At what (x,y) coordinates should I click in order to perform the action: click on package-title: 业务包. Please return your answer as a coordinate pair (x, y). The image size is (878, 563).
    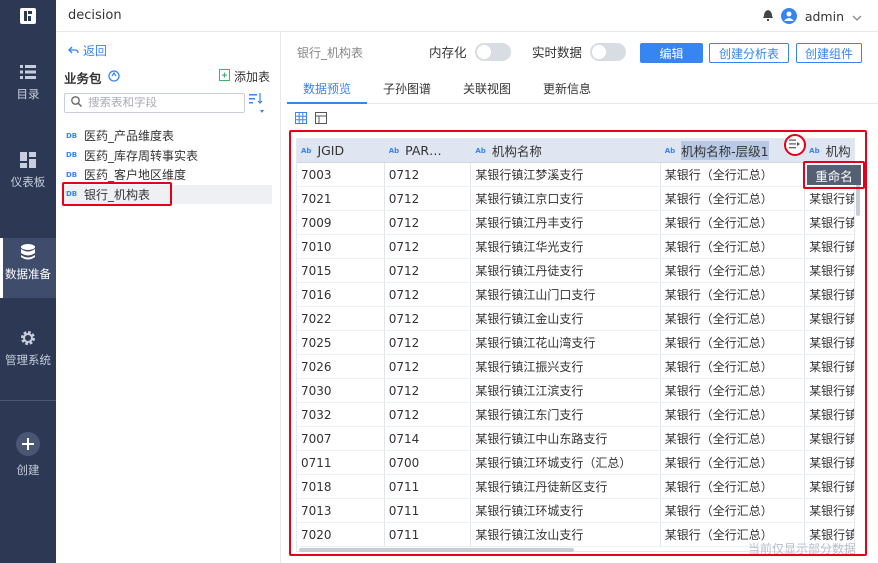
    Looking at the image, I should click on (92, 77).